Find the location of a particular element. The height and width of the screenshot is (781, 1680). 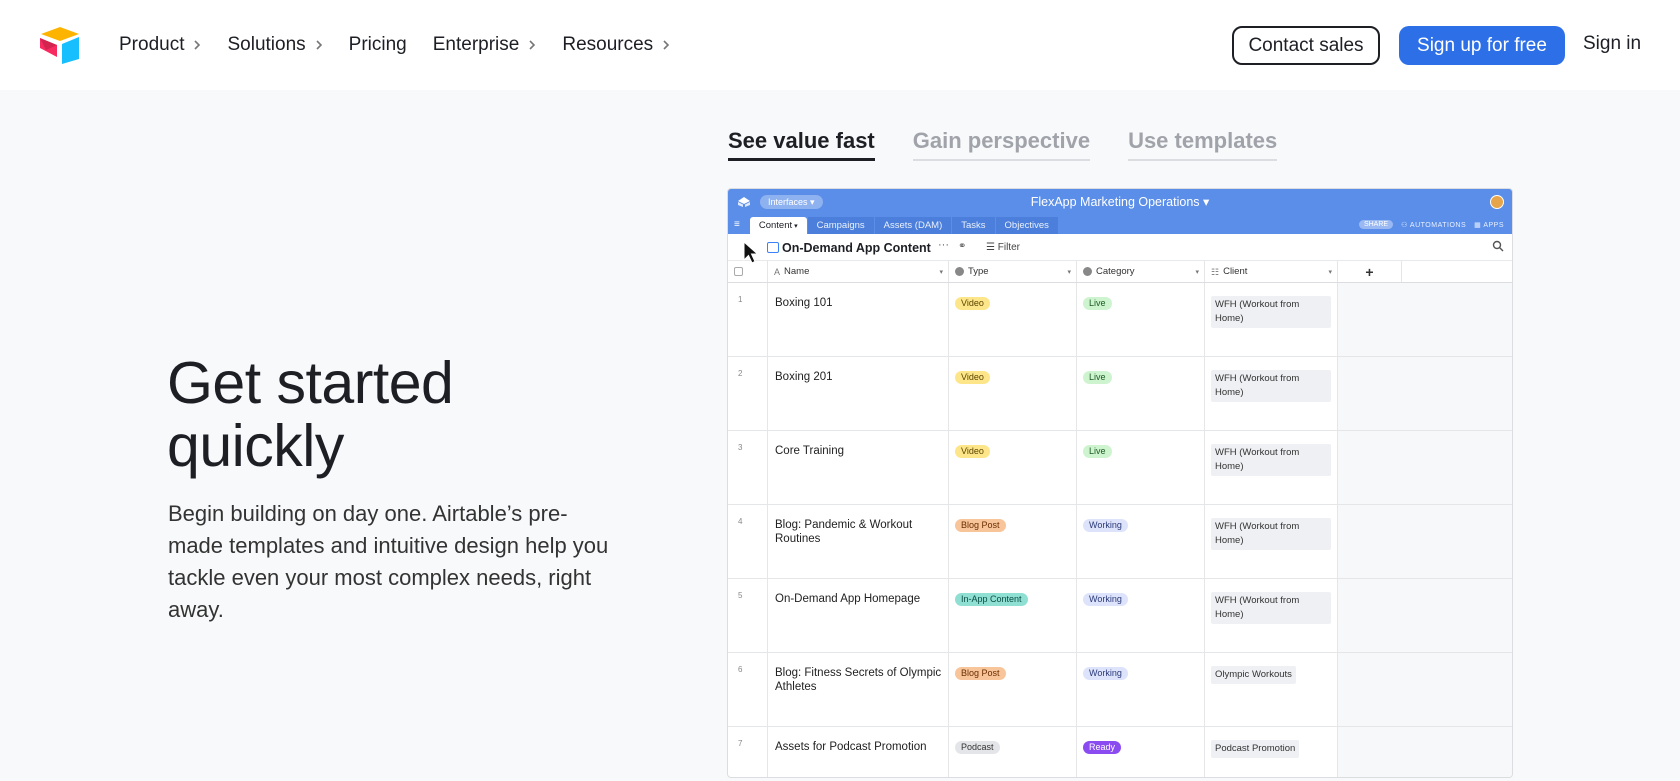

client-chip: Olympic Workouts is located at coordinates (1253, 675).